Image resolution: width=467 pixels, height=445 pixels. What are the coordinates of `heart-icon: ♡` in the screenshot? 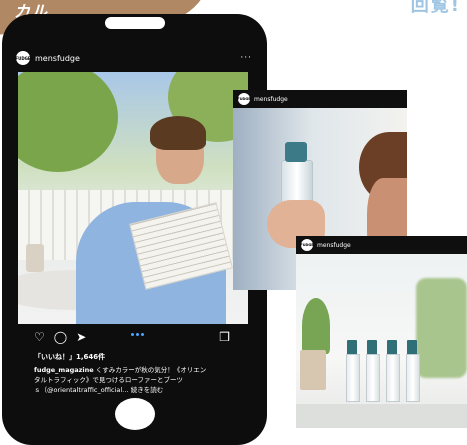 It's located at (39, 337).